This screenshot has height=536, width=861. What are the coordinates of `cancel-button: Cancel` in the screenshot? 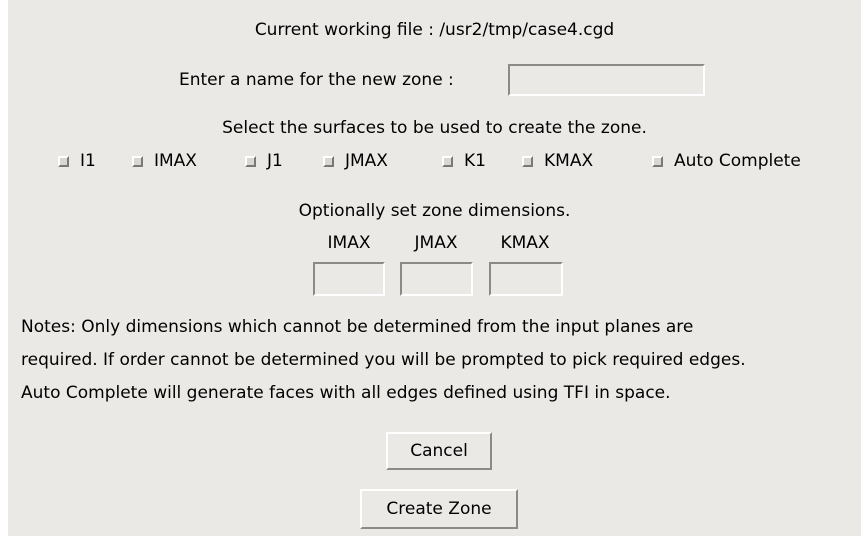 It's located at (439, 451).